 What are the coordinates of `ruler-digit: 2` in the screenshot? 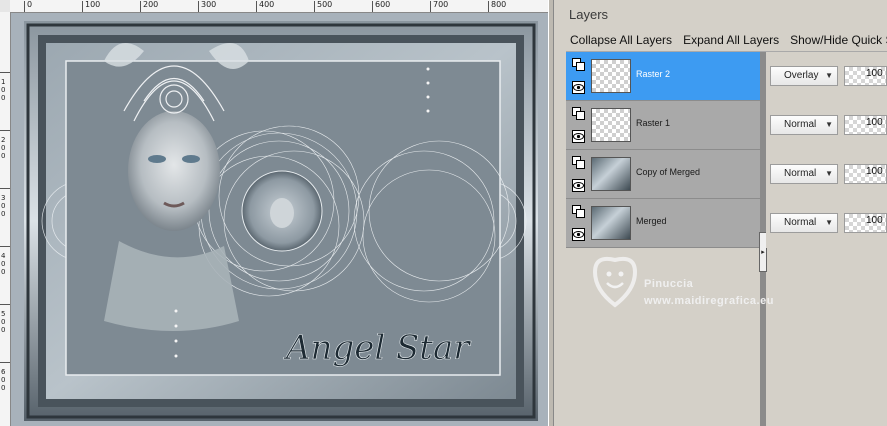 It's located at (3, 140).